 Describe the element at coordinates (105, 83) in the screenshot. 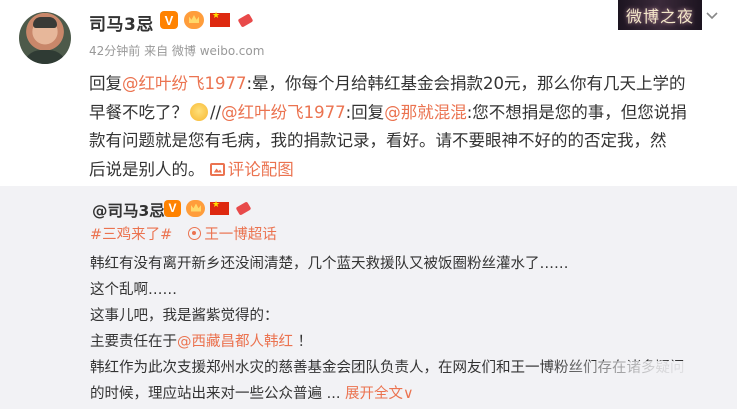

I see `reply-prefix: 回复` at that location.